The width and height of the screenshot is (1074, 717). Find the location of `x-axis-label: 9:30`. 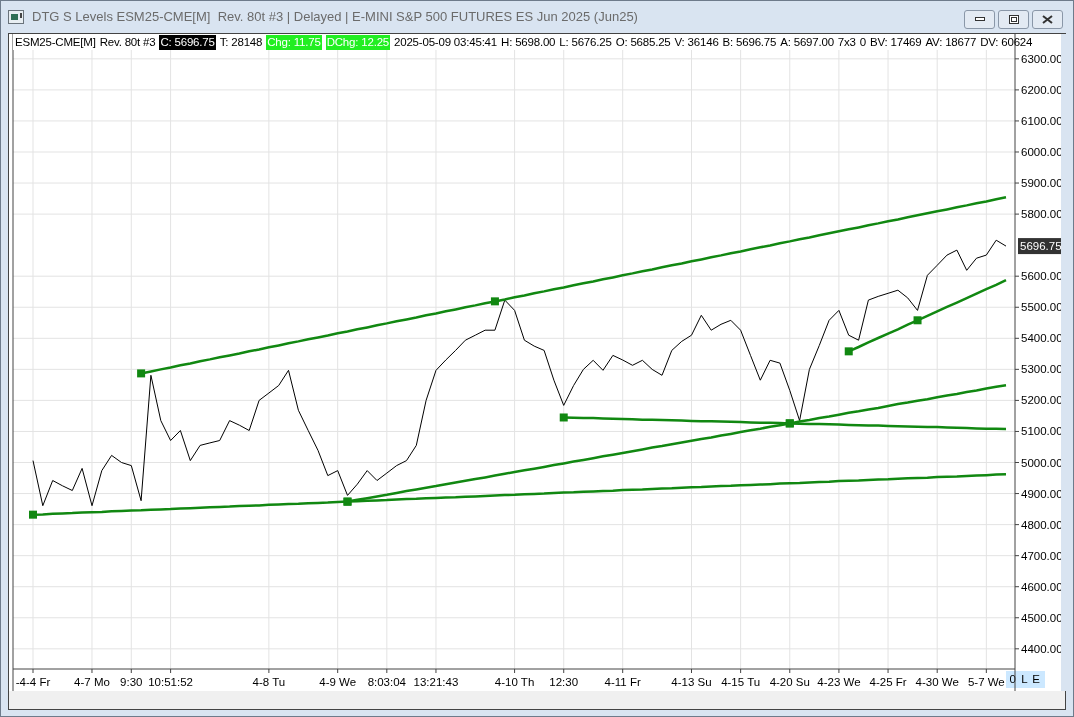

x-axis-label: 9:30 is located at coordinates (131, 682).